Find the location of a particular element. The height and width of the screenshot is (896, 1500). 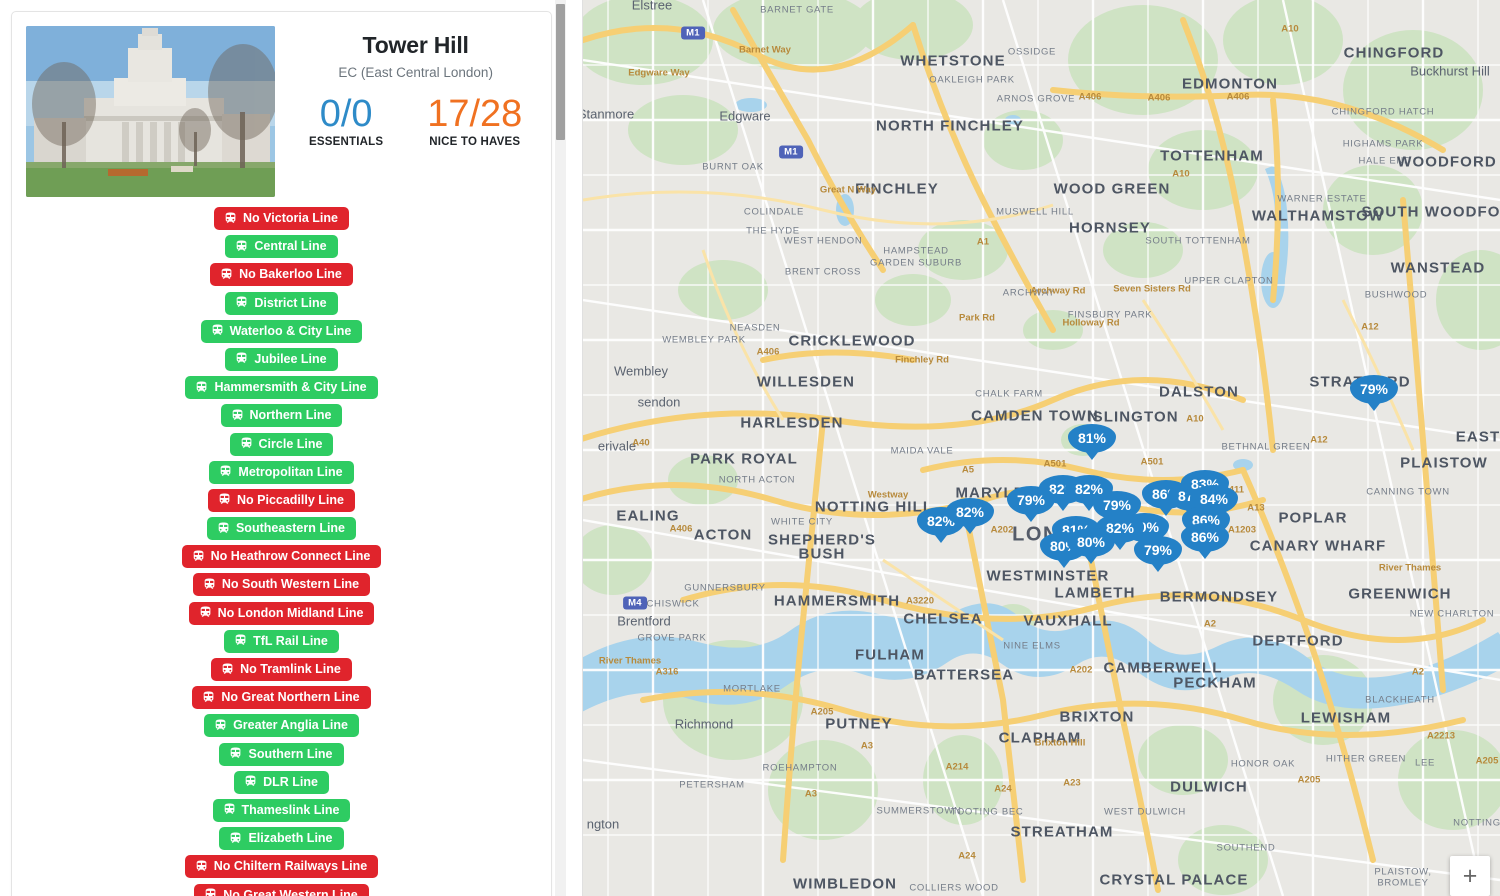

transport-badge: No Victoria Line is located at coordinates (281, 218).